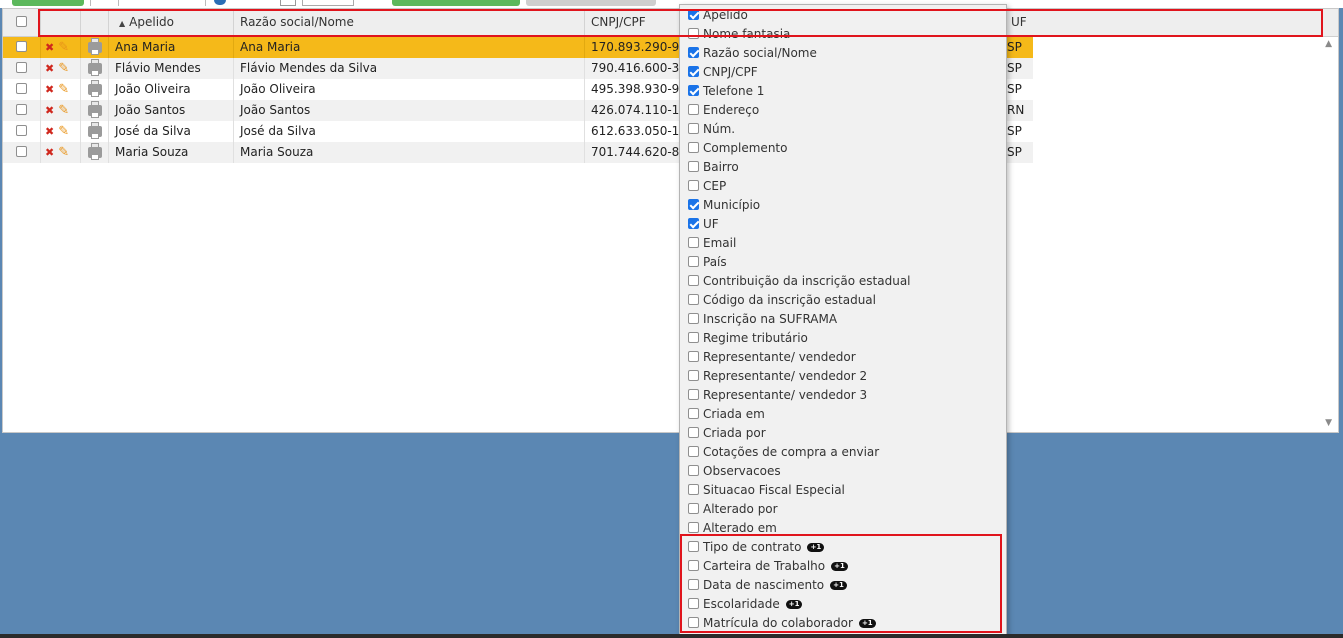 Image resolution: width=1343 pixels, height=638 pixels. What do you see at coordinates (752, 53) in the screenshot?
I see `column-option: Razão social/Nome` at bounding box center [752, 53].